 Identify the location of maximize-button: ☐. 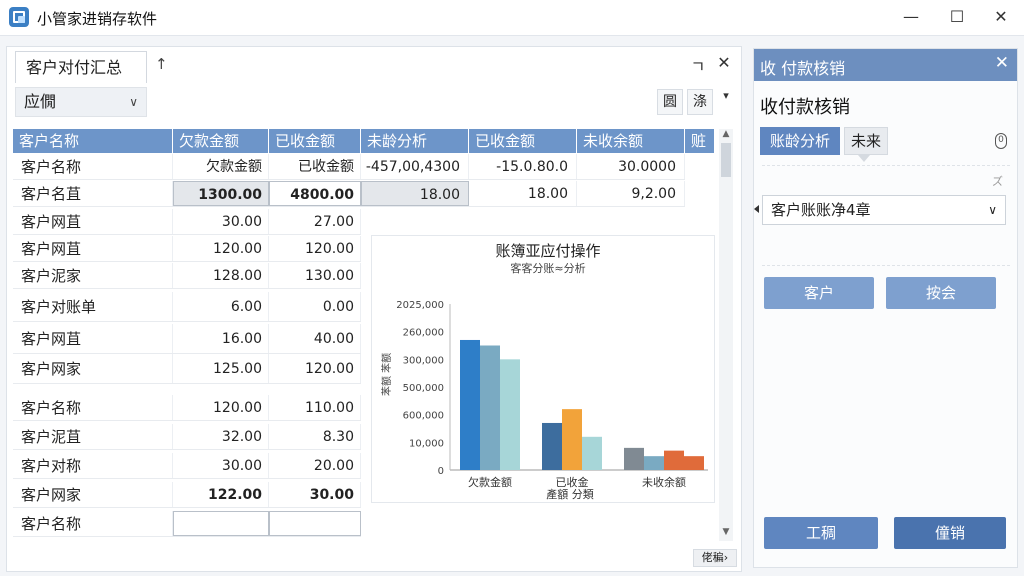
(957, 17).